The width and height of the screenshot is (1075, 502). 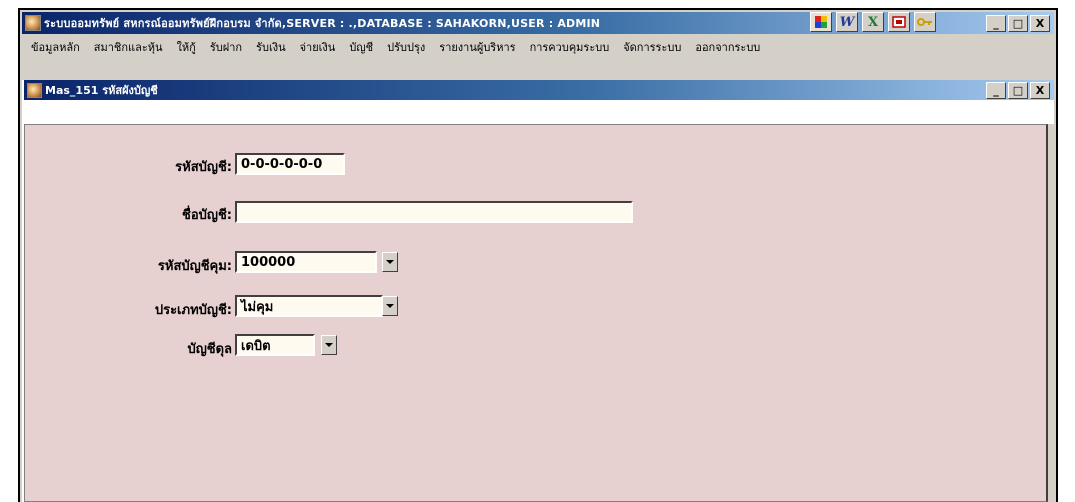 What do you see at coordinates (539, 112) in the screenshot?
I see `child-toolbar-area` at bounding box center [539, 112].